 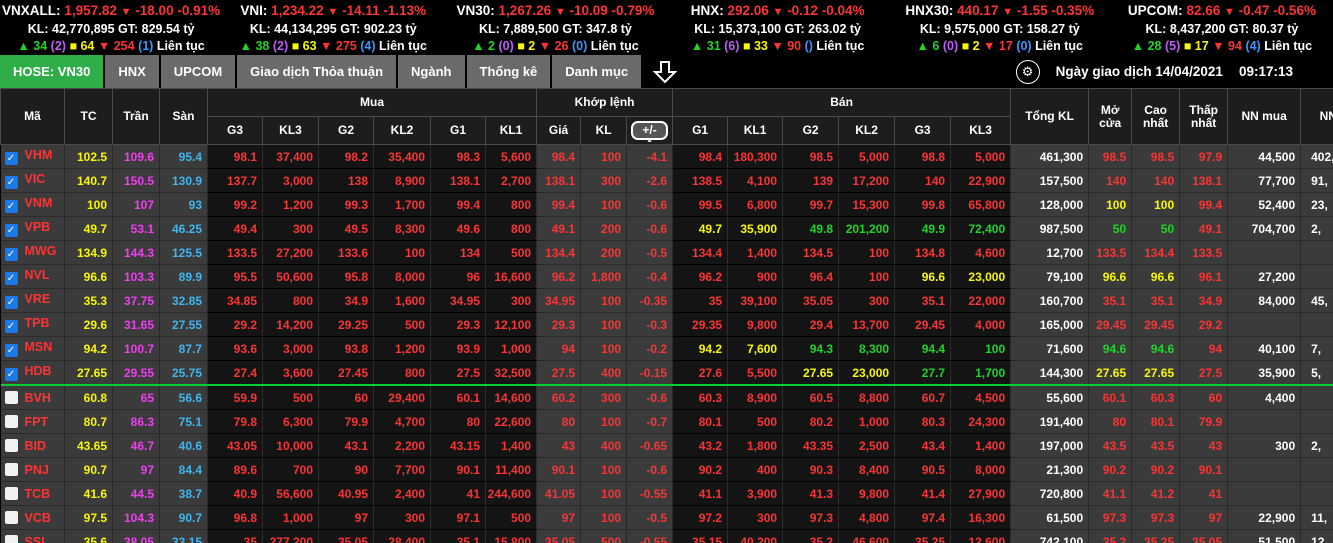 I want to click on column-header-foreign-buy: NN mua, so click(x=1264, y=116).